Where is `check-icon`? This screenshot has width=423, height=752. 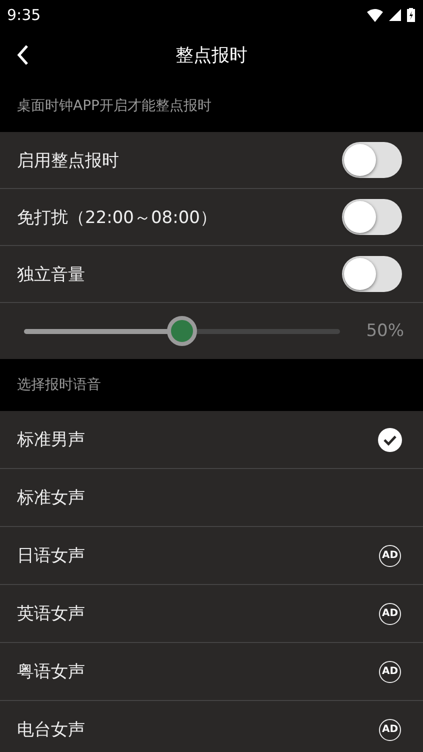
check-icon is located at coordinates (390, 440).